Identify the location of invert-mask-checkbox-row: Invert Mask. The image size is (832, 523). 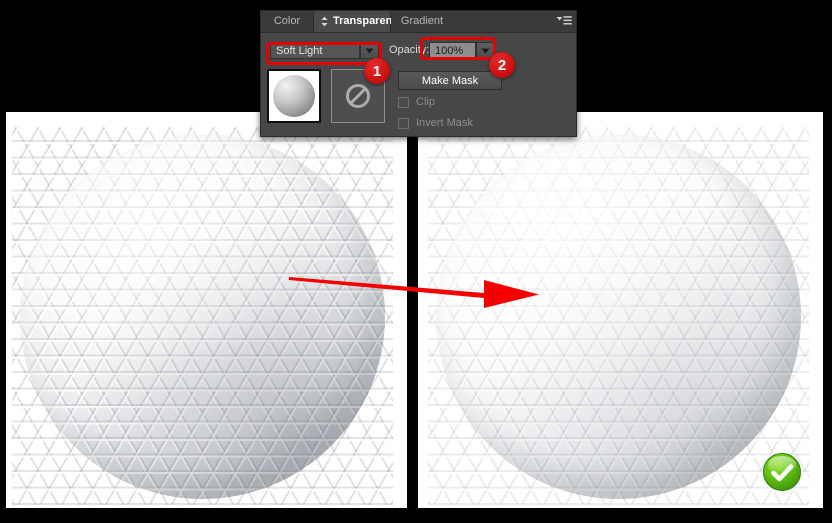
(435, 123).